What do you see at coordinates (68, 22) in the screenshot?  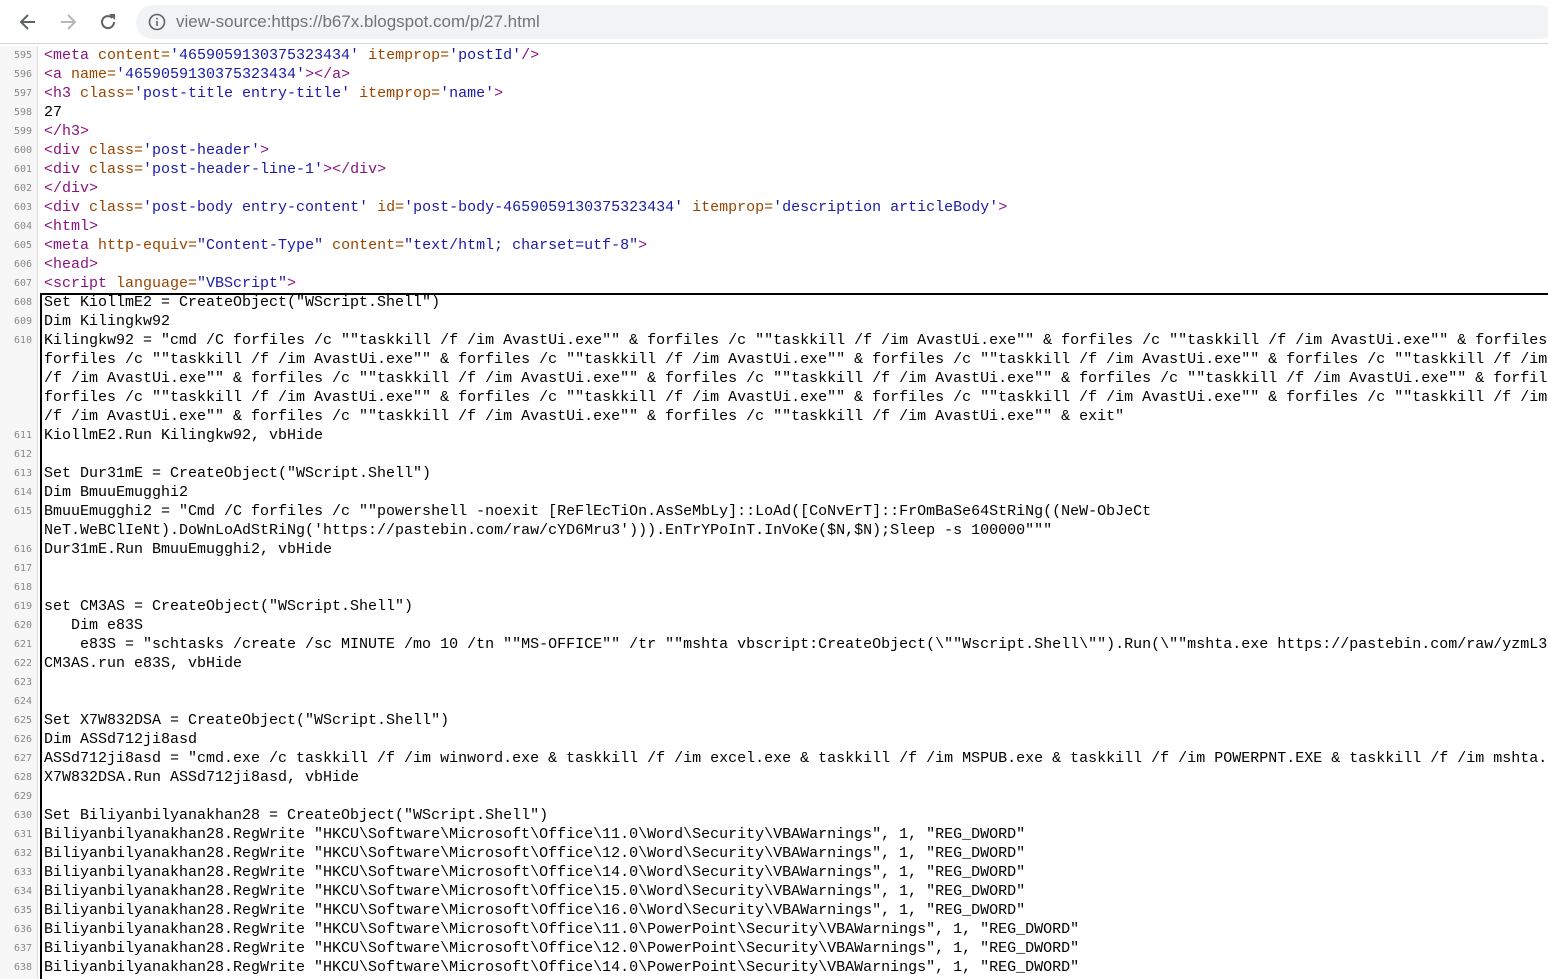 I see `forward-button` at bounding box center [68, 22].